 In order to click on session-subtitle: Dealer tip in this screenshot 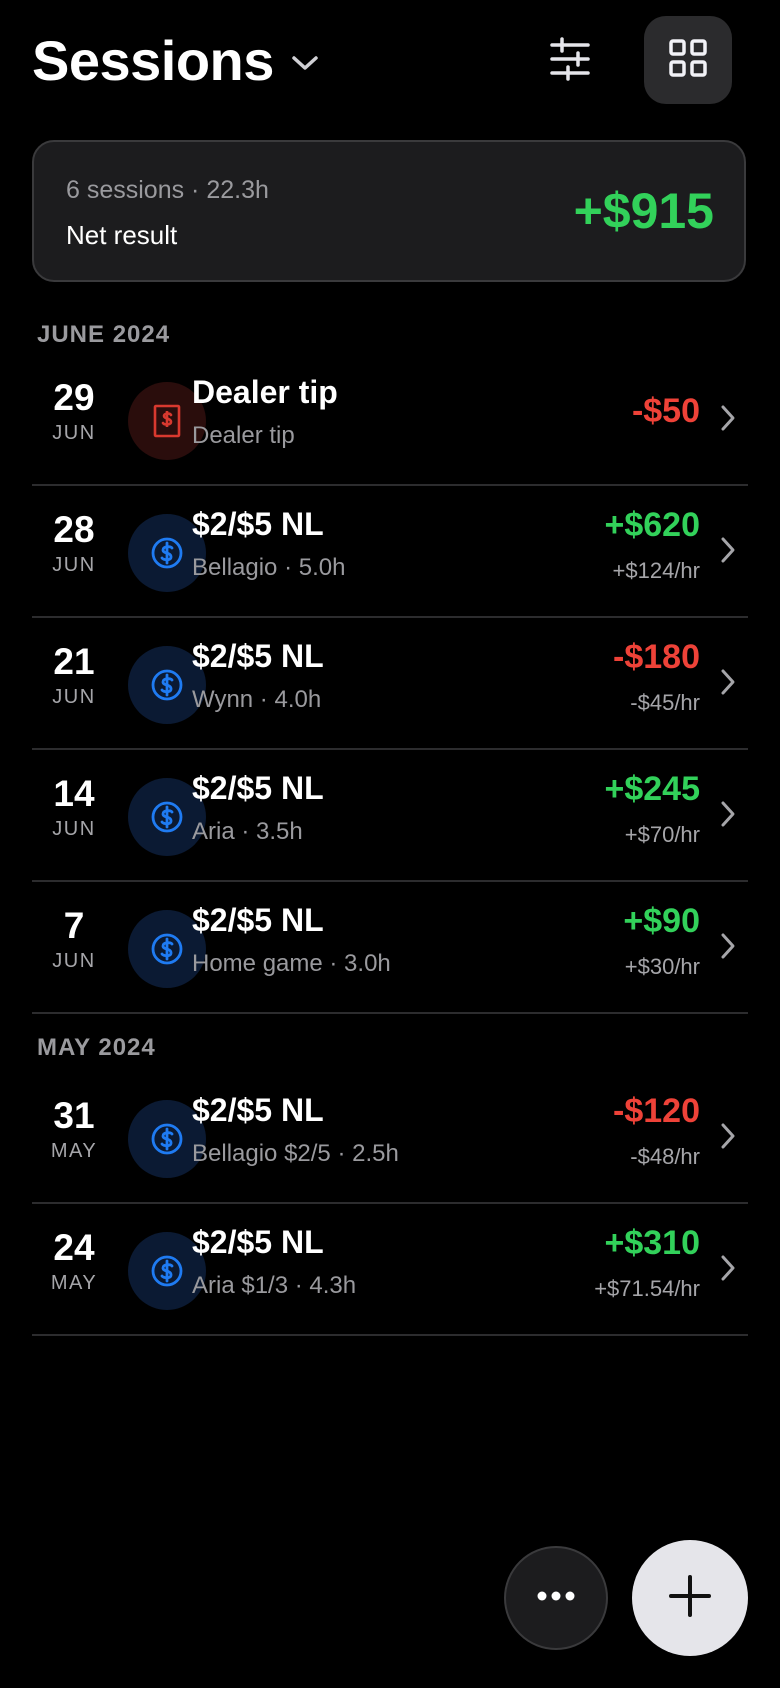, I will do `click(243, 435)`.